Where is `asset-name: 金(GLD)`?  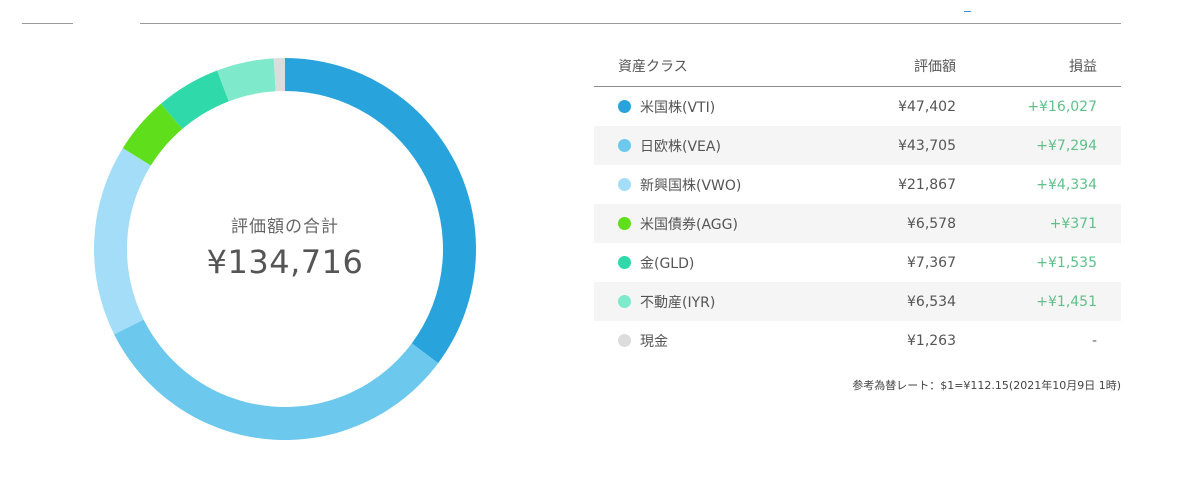 asset-name: 金(GLD) is located at coordinates (667, 263).